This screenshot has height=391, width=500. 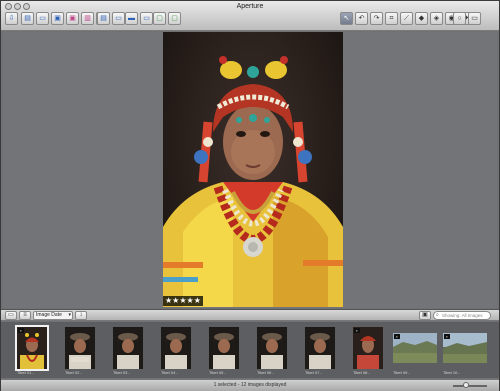 I want to click on crop-tool-icon: ⌗, so click(x=391, y=18).